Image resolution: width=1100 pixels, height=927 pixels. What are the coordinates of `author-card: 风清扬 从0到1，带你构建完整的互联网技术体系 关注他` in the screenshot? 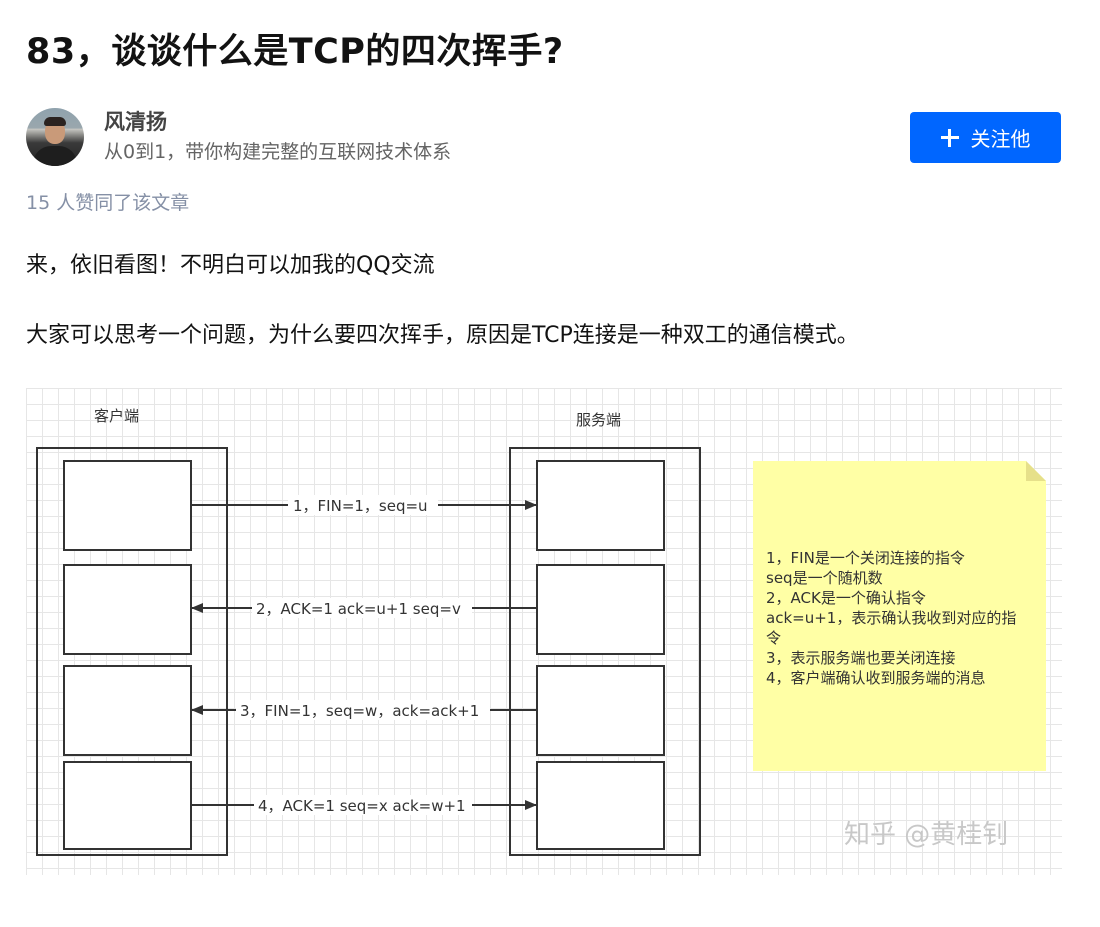 It's located at (546, 138).